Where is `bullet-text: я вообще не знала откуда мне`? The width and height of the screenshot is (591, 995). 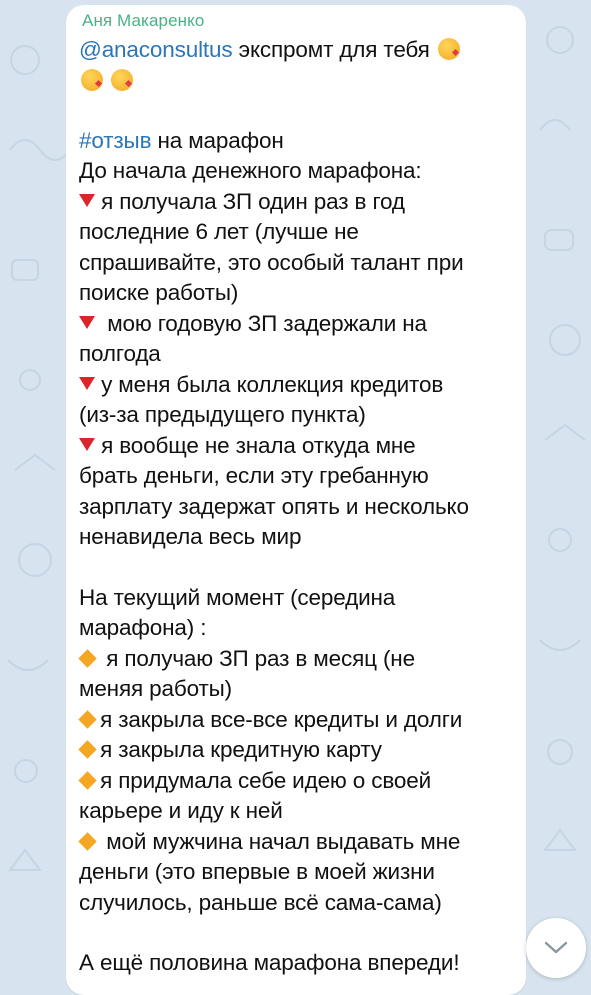
bullet-text: я вообще не знала откуда мне is located at coordinates (258, 445).